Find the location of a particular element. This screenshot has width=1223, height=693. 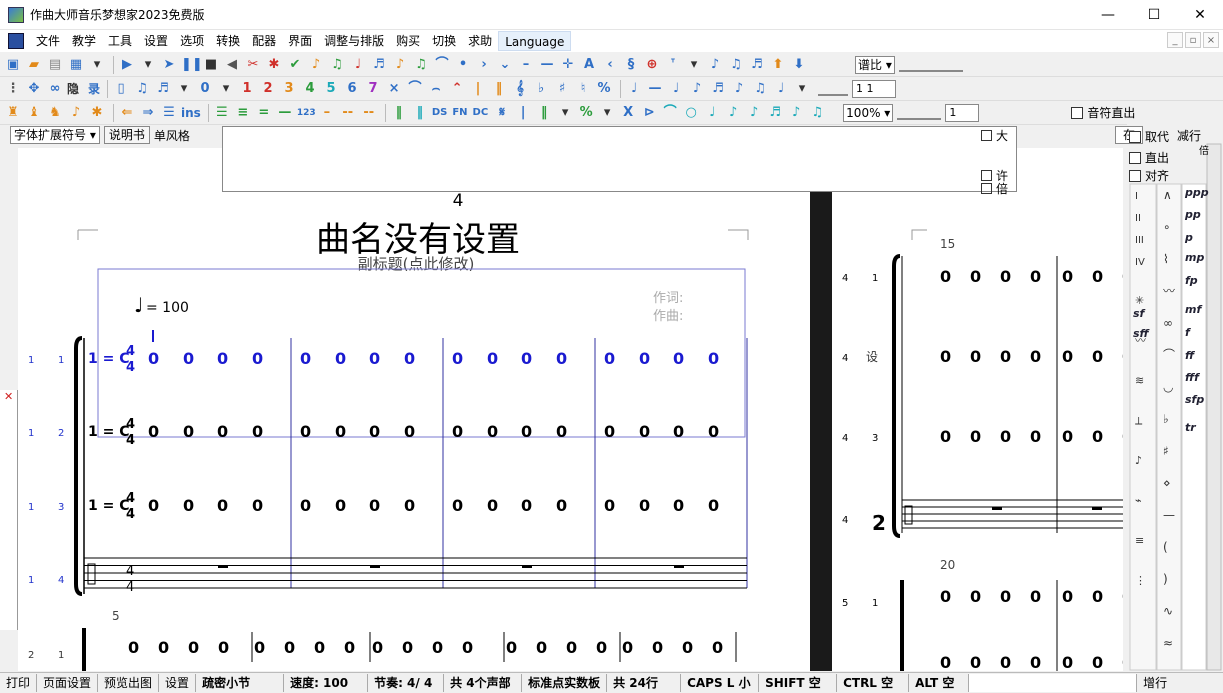

q5-icon: ♪ is located at coordinates (796, 113).